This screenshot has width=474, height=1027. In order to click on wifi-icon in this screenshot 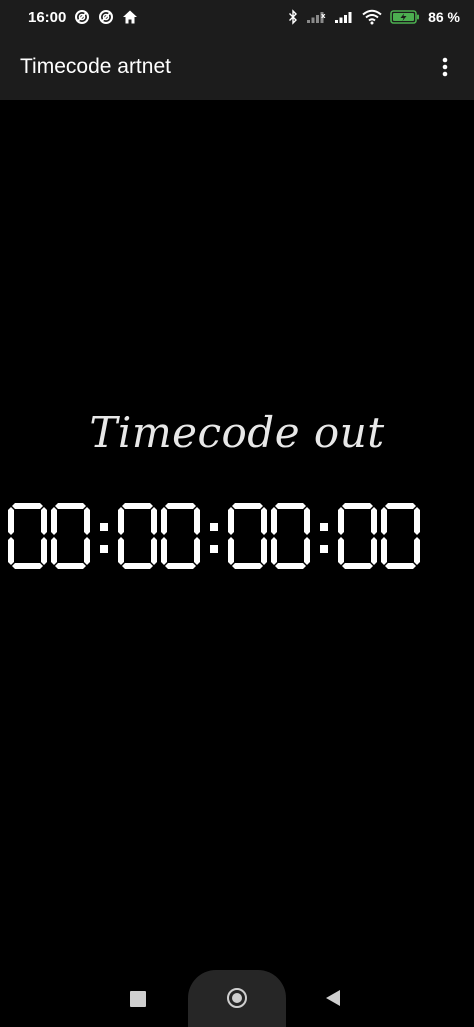, I will do `click(372, 17)`.